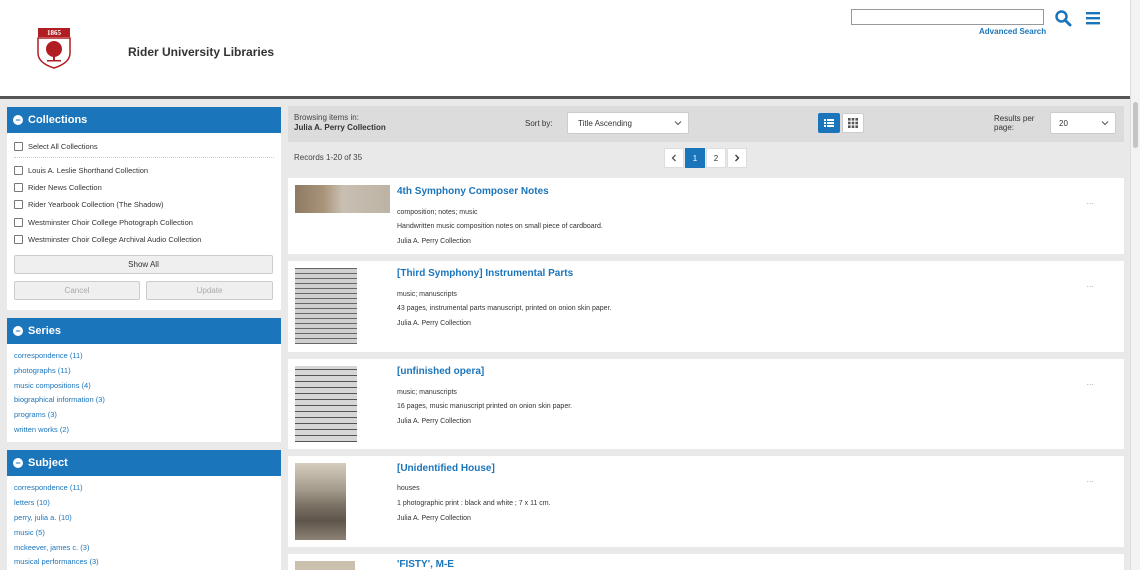 This screenshot has width=1140, height=570. I want to click on chevron-left-icon, so click(673, 158).